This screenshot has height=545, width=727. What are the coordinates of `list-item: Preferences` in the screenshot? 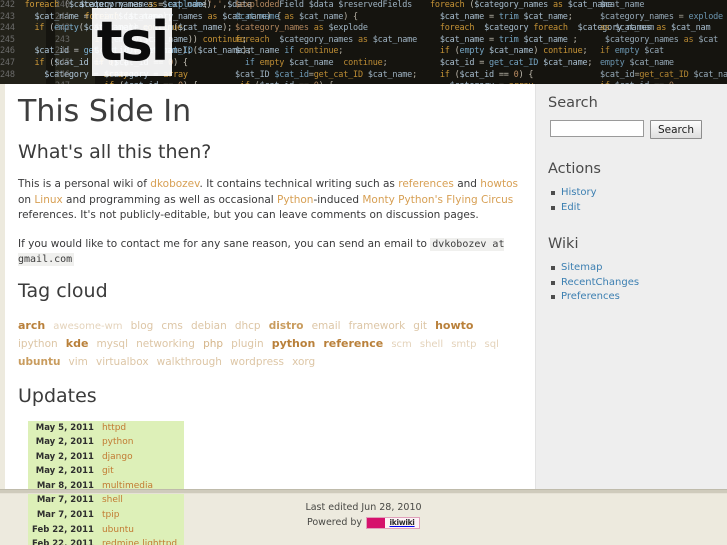 It's located at (634, 297).